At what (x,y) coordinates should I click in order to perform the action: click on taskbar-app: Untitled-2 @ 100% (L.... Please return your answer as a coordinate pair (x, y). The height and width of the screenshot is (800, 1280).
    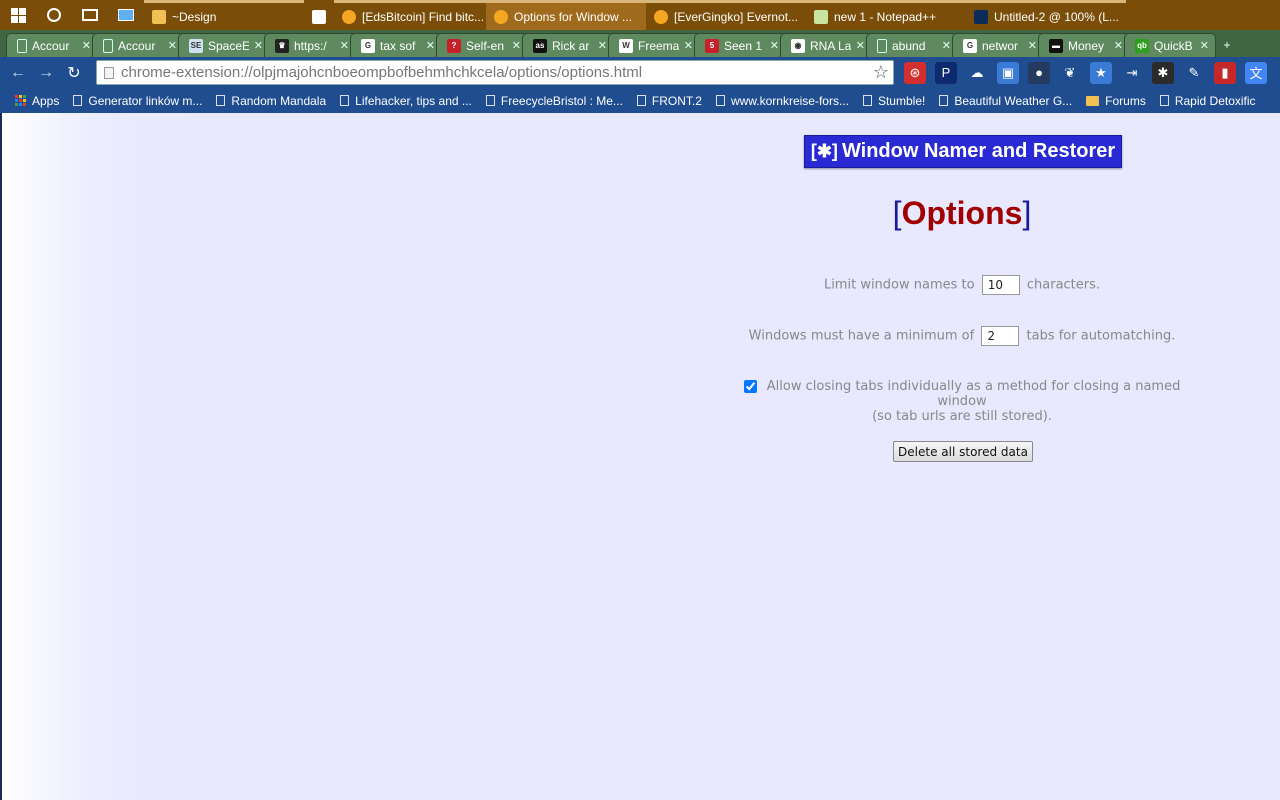
    Looking at the image, I should click on (1046, 15).